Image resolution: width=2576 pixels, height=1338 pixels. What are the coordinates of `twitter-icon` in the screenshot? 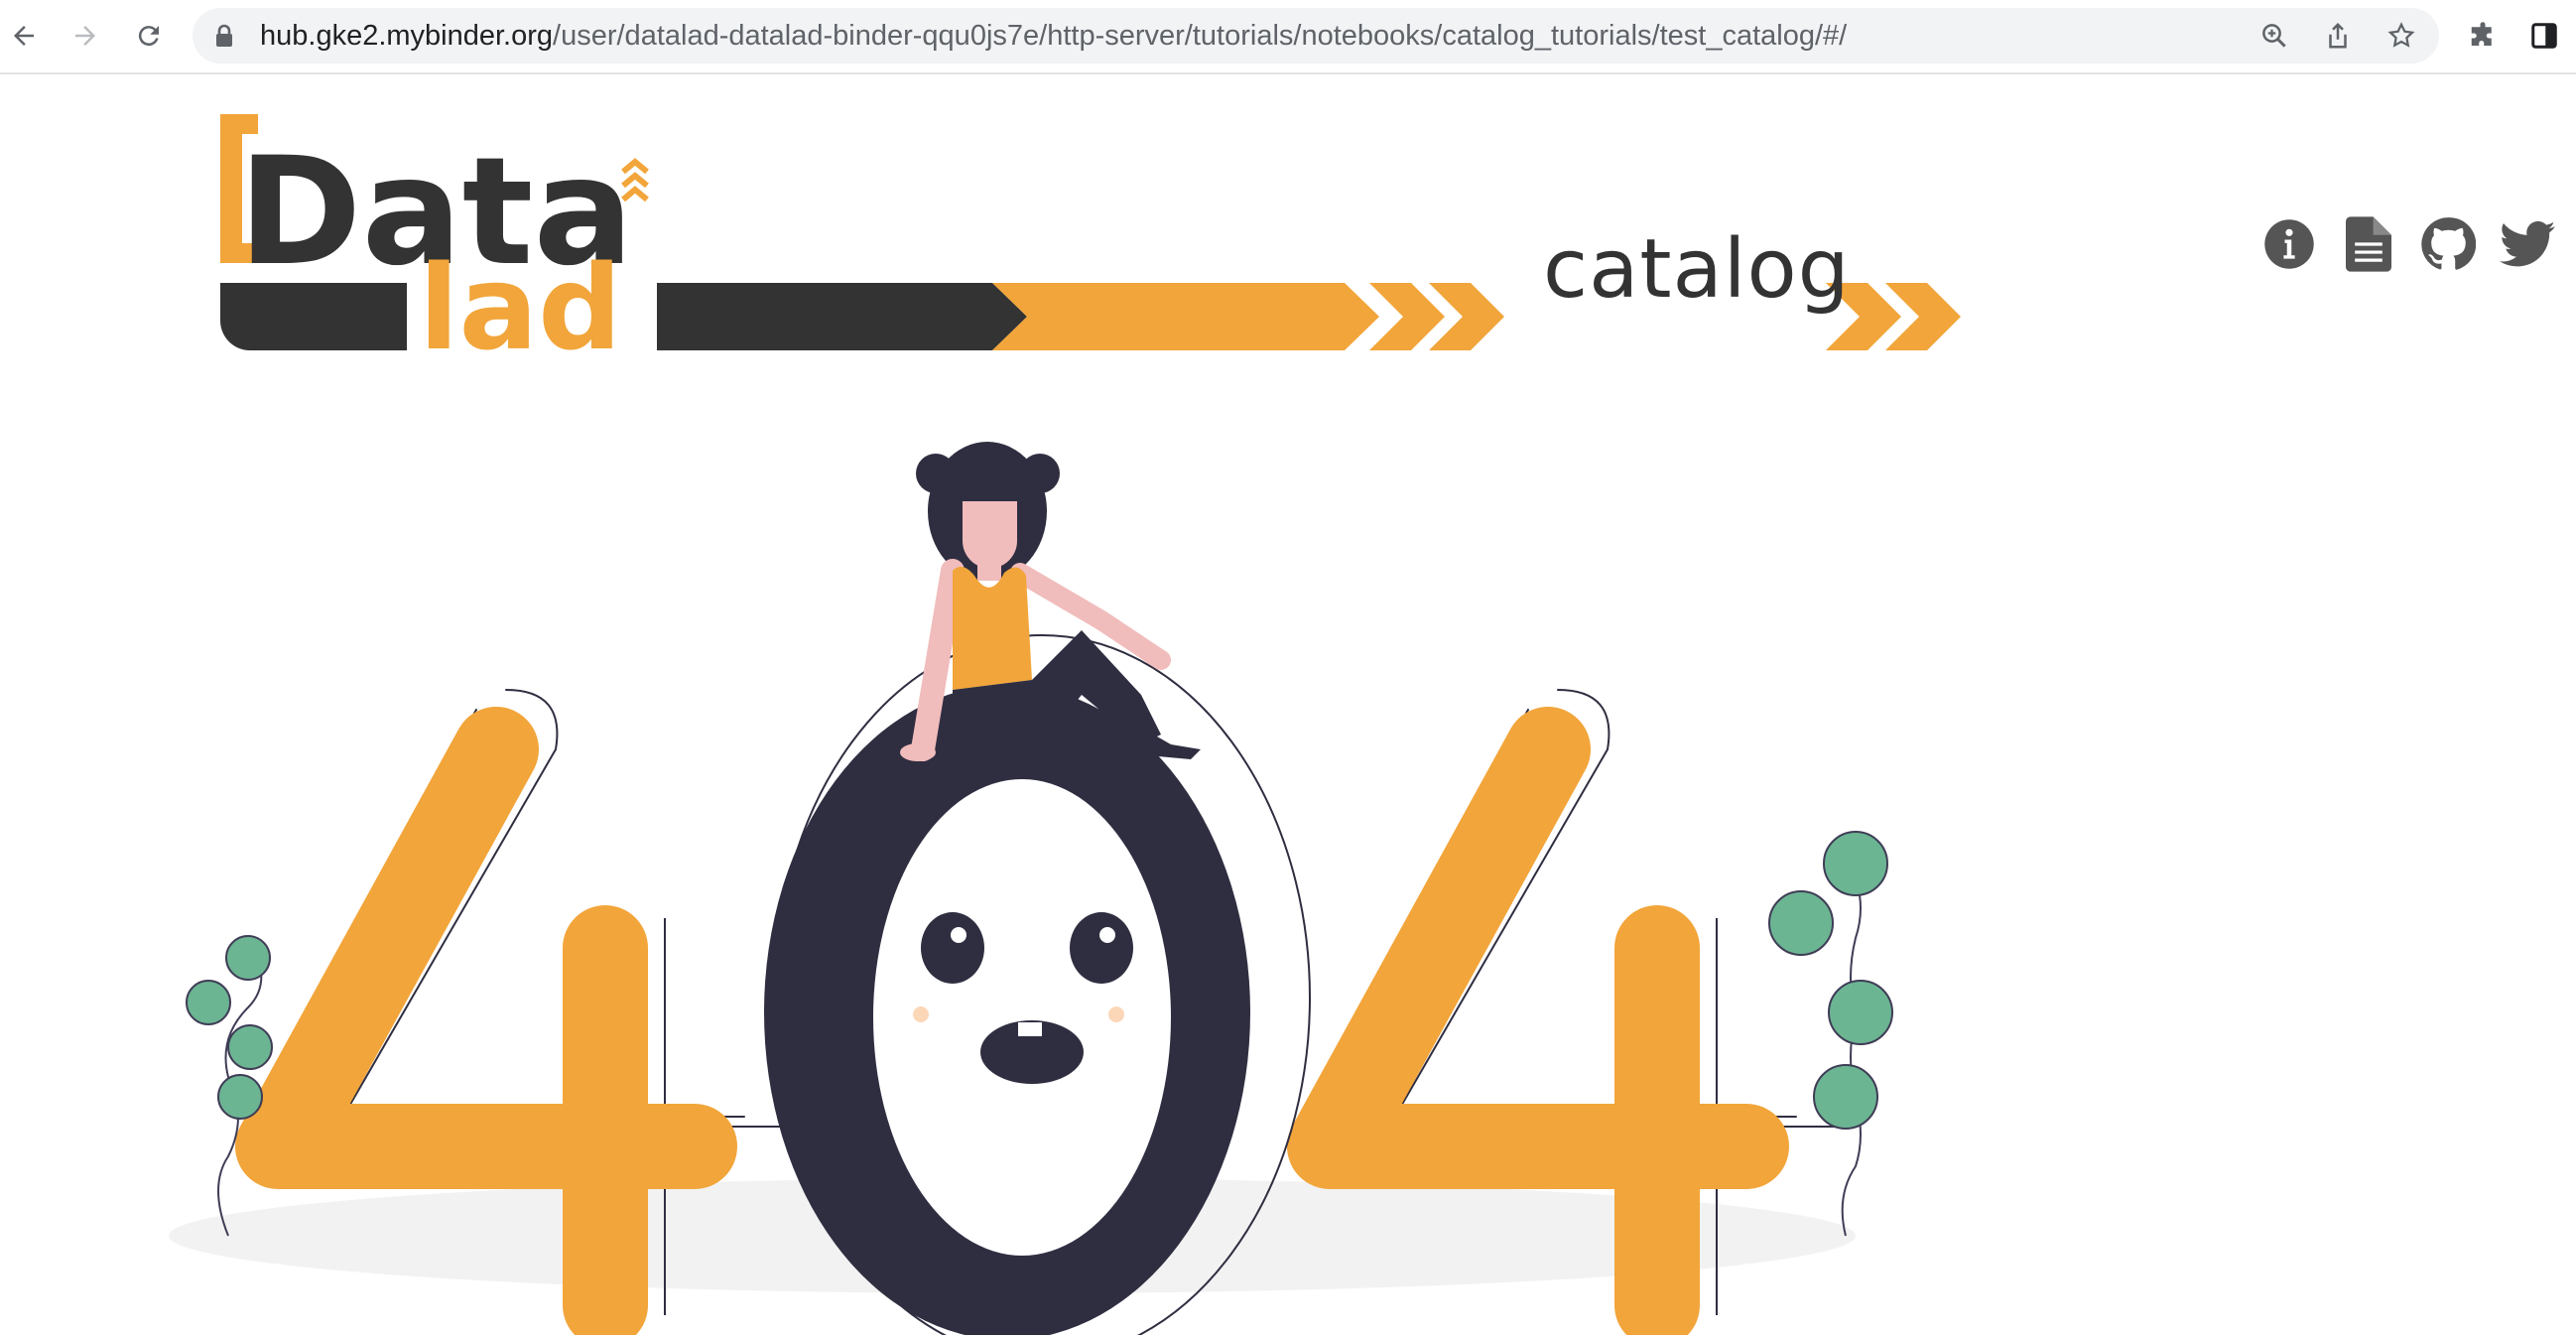 It's located at (2528, 243).